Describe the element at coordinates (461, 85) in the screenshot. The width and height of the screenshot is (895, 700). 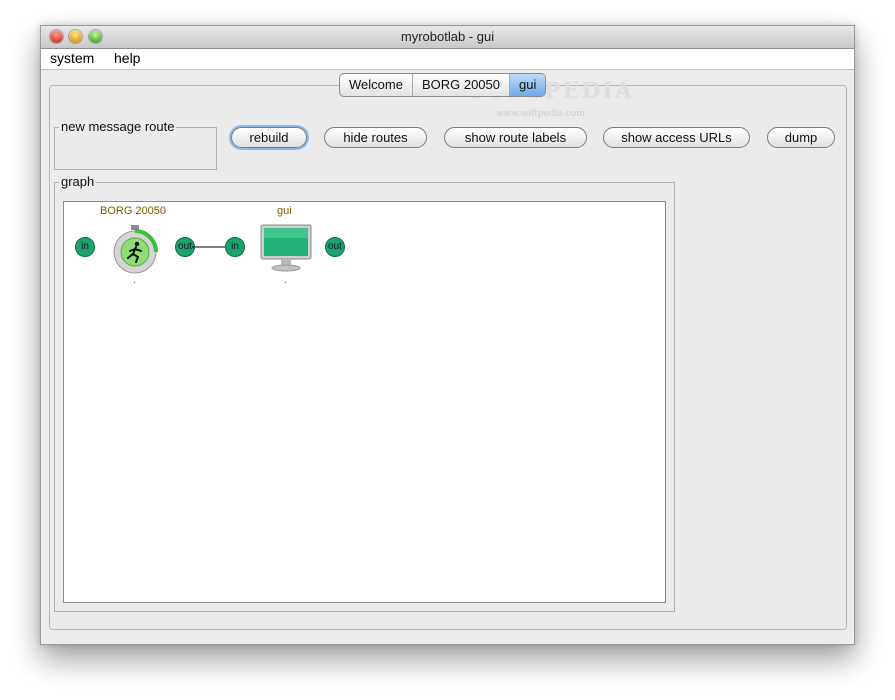
I see `tab-borg: BORG 20050` at that location.